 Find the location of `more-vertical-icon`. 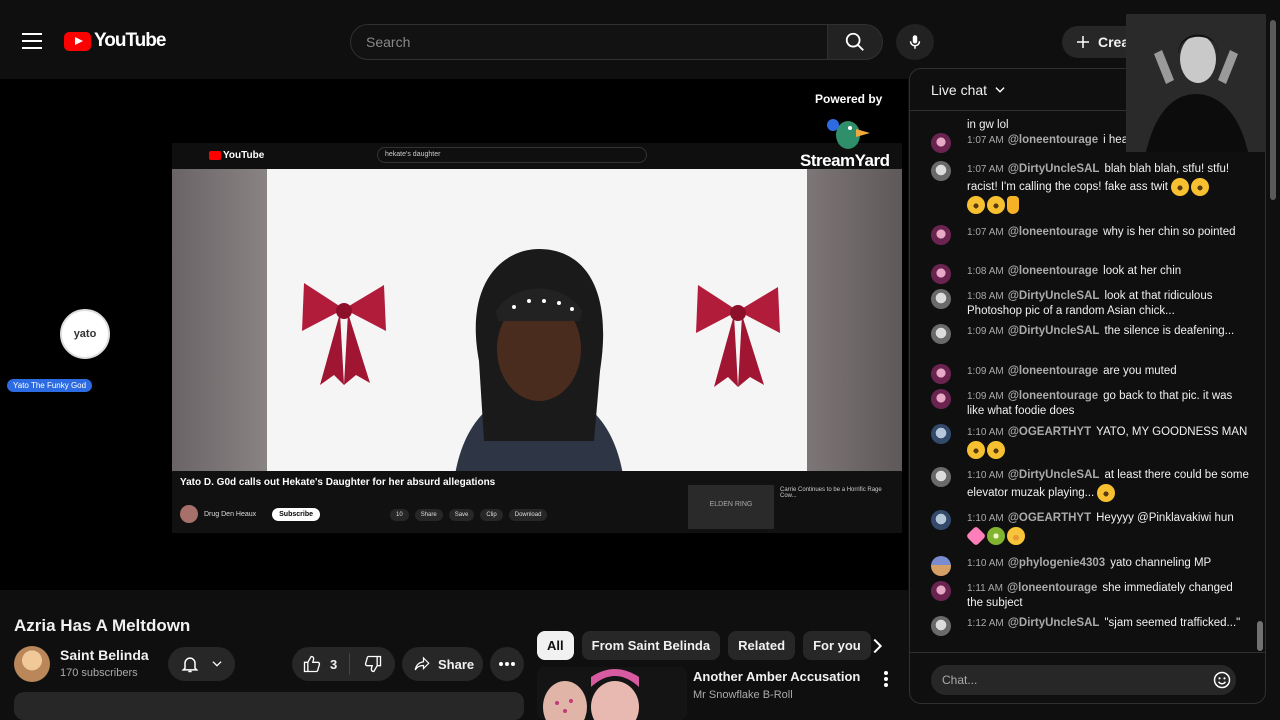

more-vertical-icon is located at coordinates (886, 679).